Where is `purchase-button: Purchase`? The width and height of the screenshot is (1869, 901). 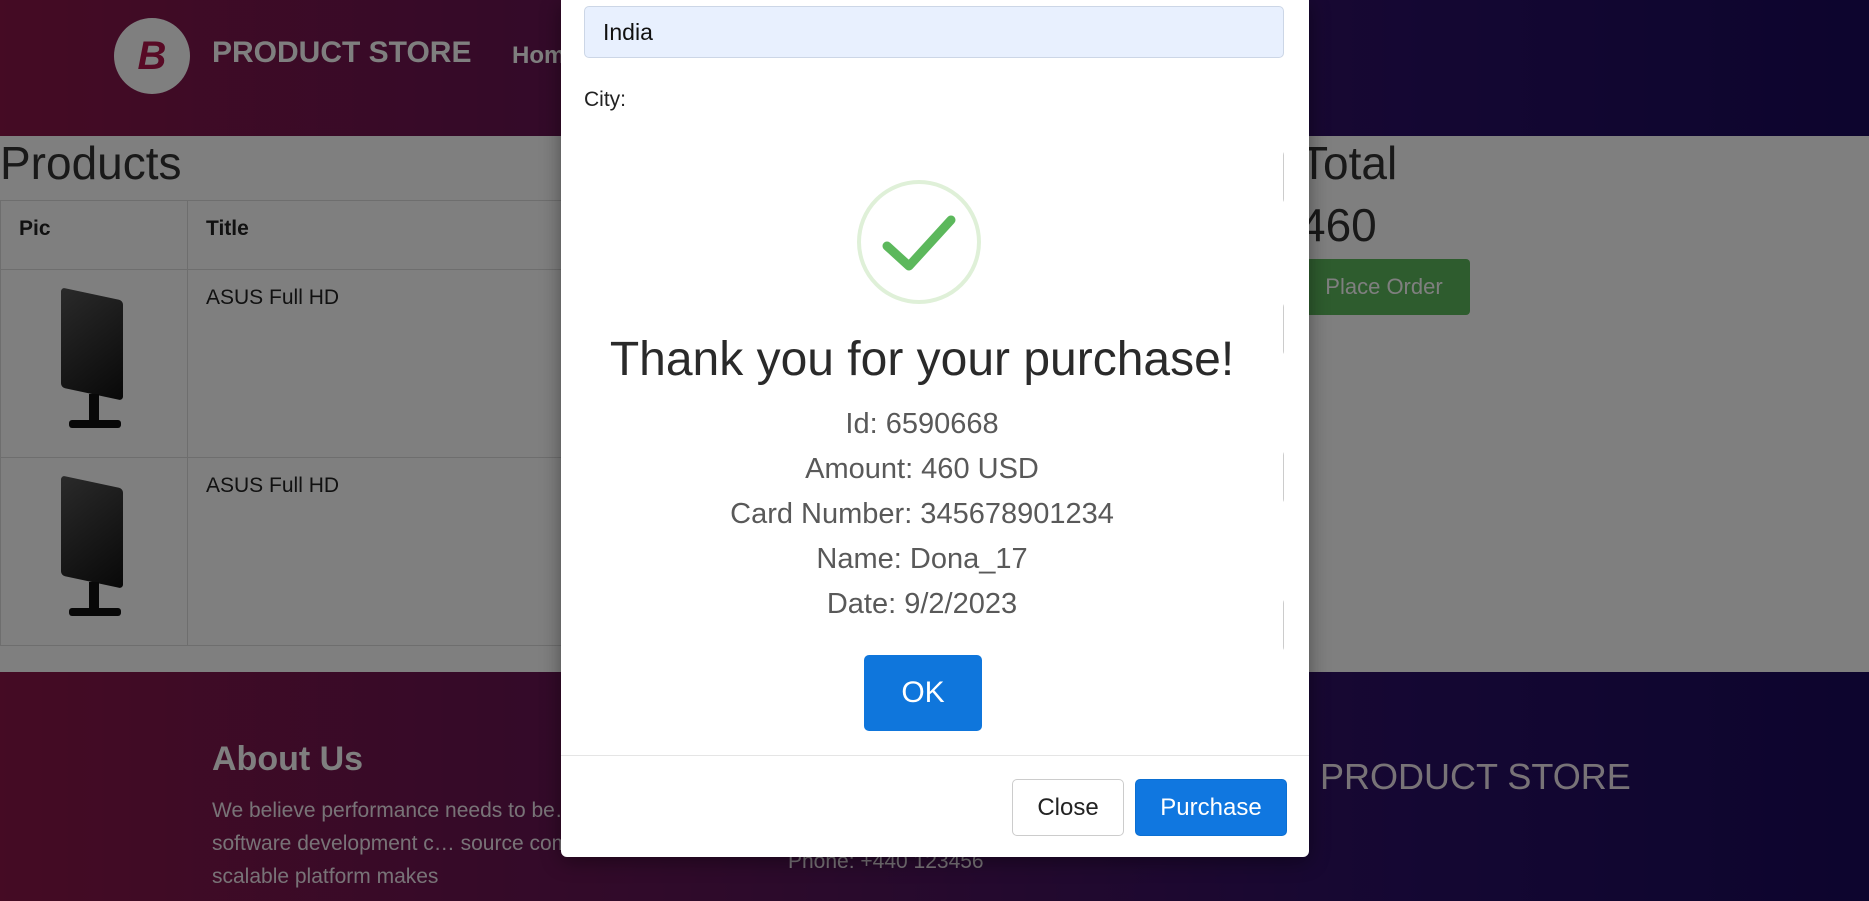 purchase-button: Purchase is located at coordinates (1211, 807).